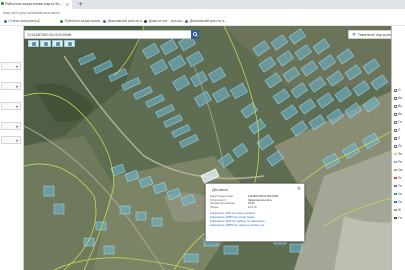 This screenshot has height=270, width=405. I want to click on layer-item: Ре, so click(398, 162).